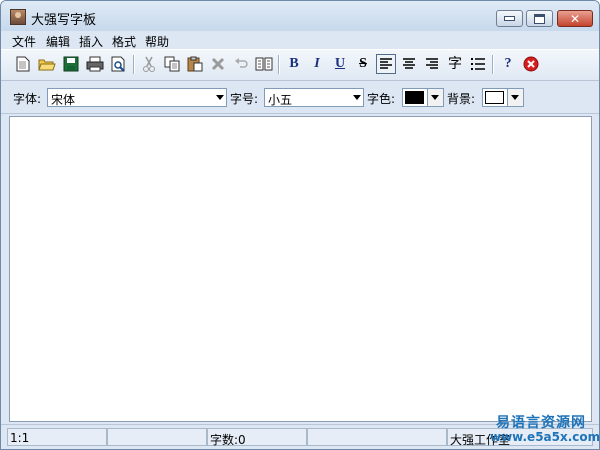  Describe the element at coordinates (218, 64) in the screenshot. I see `delete-icon` at that location.